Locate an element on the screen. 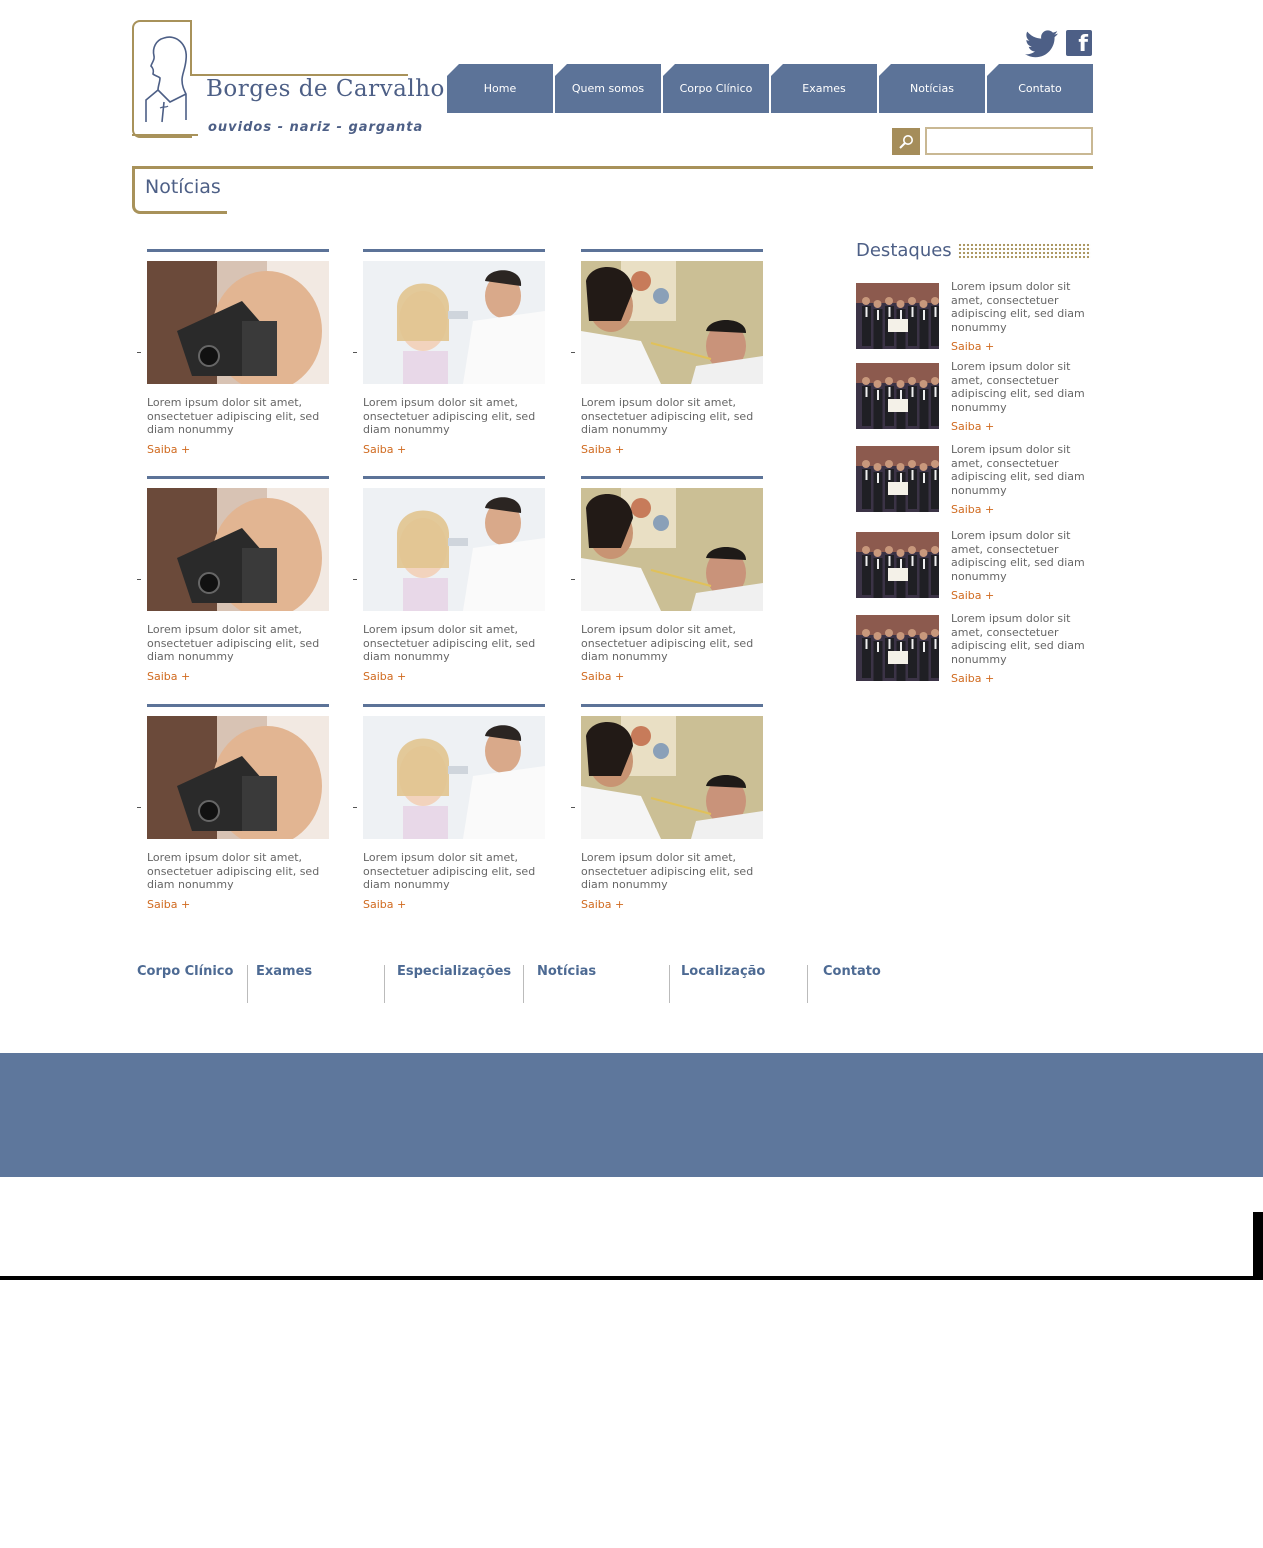 This screenshot has width=1263, height=1548. search-icon is located at coordinates (906, 141).